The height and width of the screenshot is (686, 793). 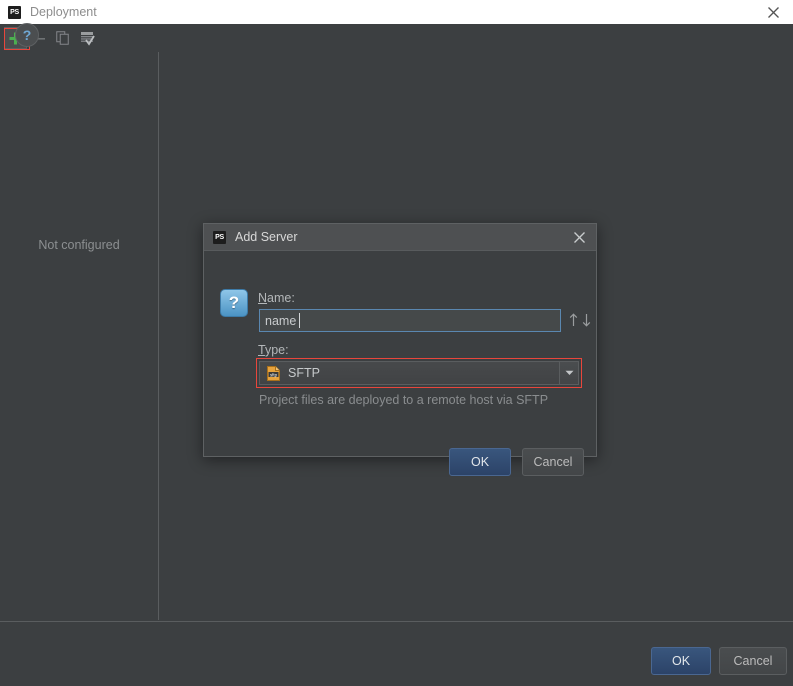 I want to click on type-label-mnemonic: T, so click(x=261, y=350).